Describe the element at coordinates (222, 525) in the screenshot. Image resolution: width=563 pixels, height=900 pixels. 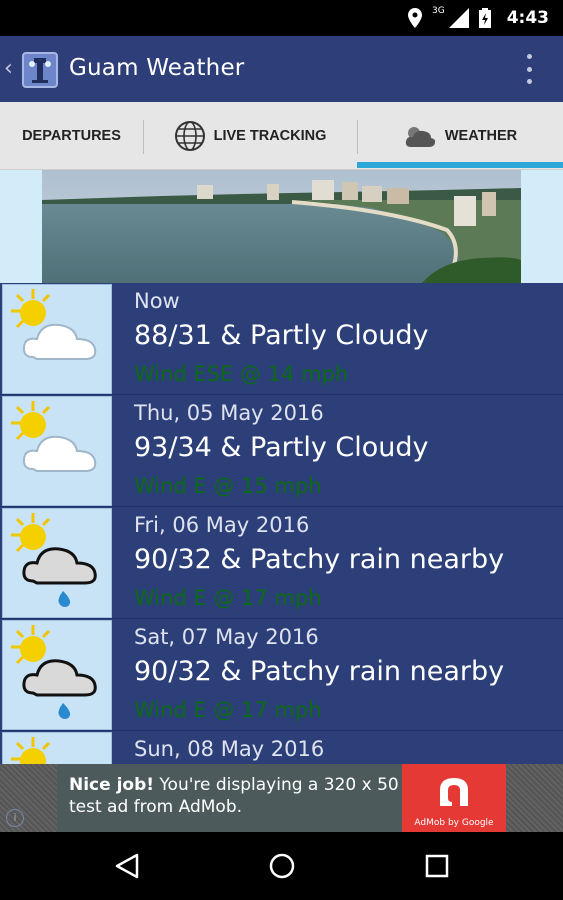
I see `forecast-date: Fri, 06 May 2016` at that location.